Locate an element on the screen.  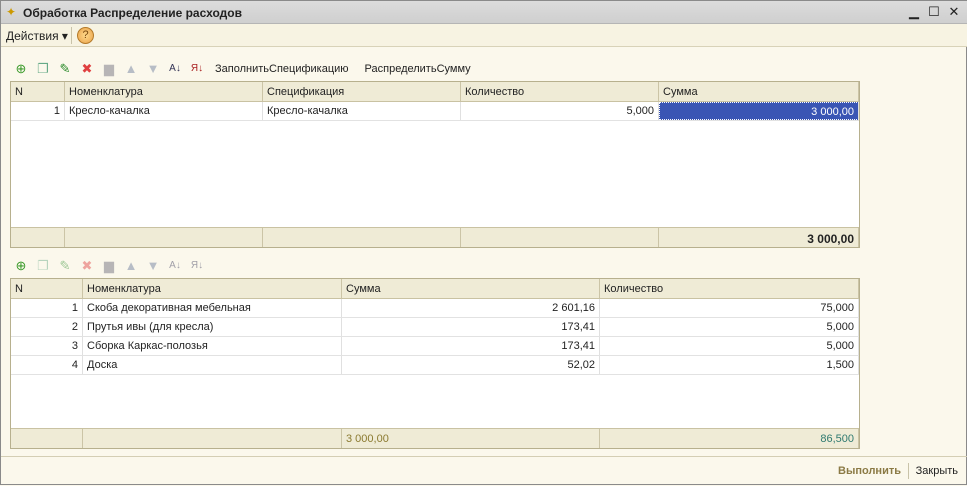
help-button: ? is located at coordinates (85, 35).